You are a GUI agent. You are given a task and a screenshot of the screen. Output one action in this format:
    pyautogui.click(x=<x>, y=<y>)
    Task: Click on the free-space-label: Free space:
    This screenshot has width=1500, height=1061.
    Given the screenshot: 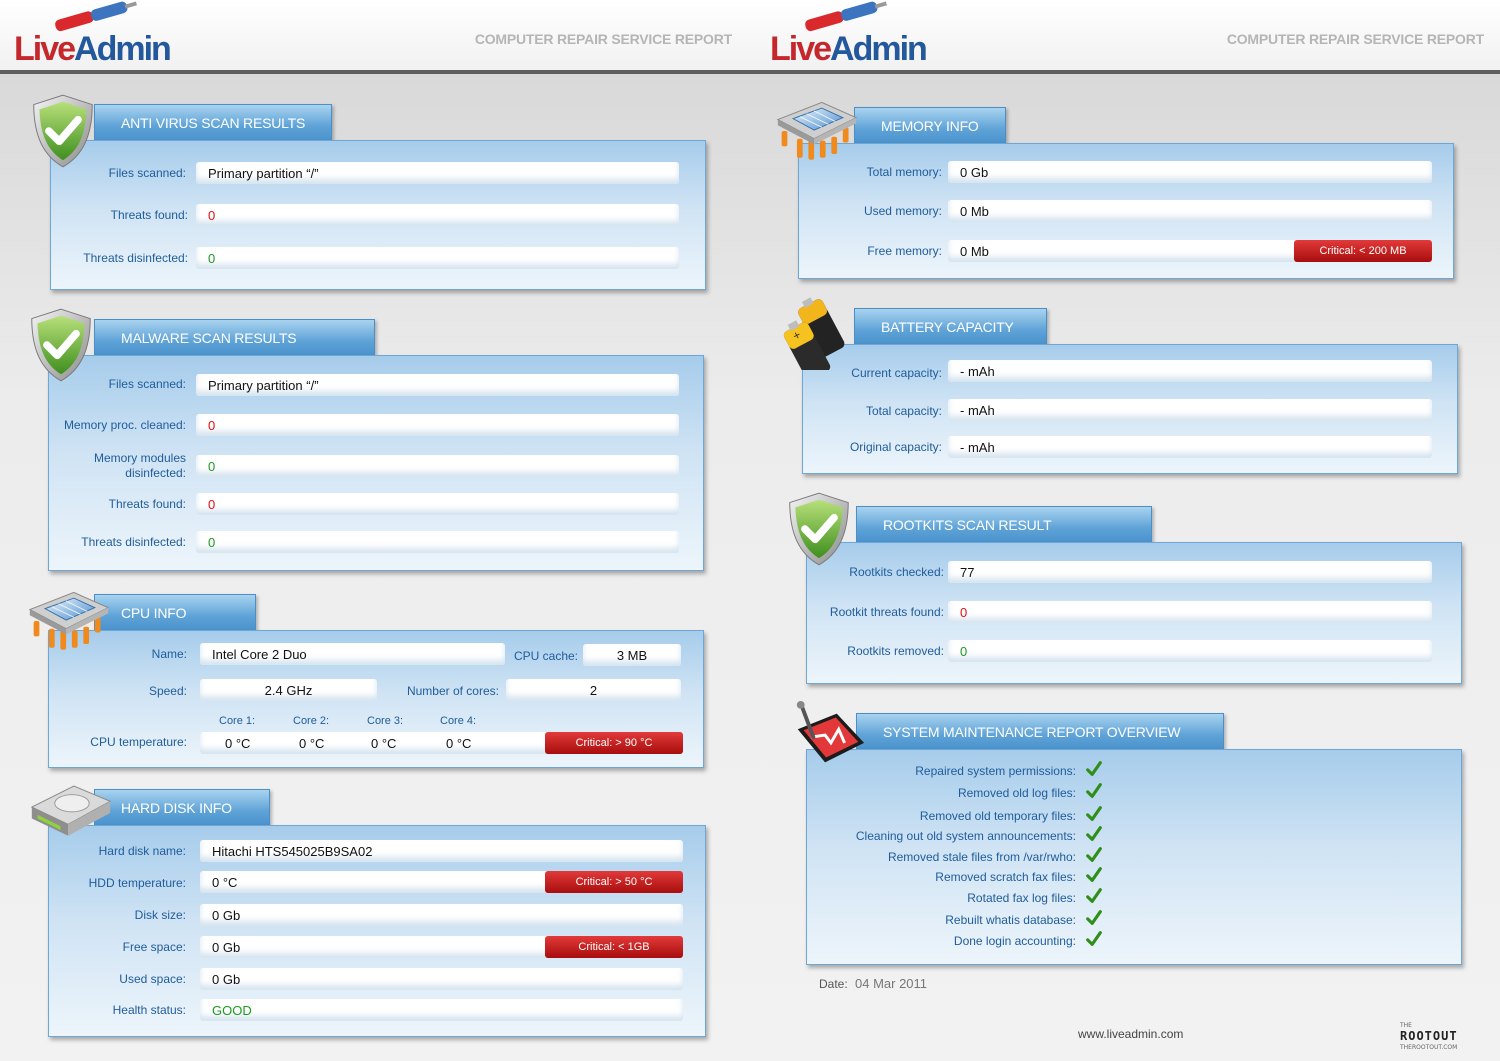 What is the action you would take?
    pyautogui.click(x=154, y=947)
    